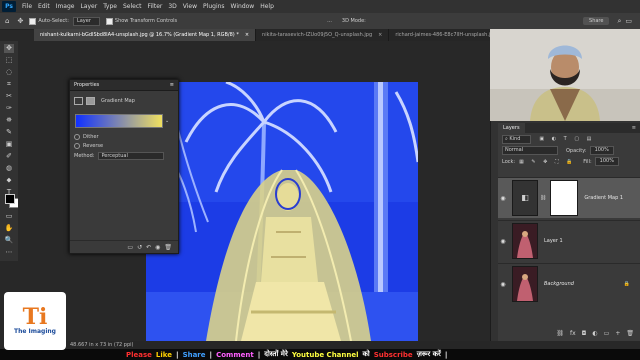 The image size is (640, 360). I want to click on eyedropper-tool-icon: ✑, so click(9, 108).